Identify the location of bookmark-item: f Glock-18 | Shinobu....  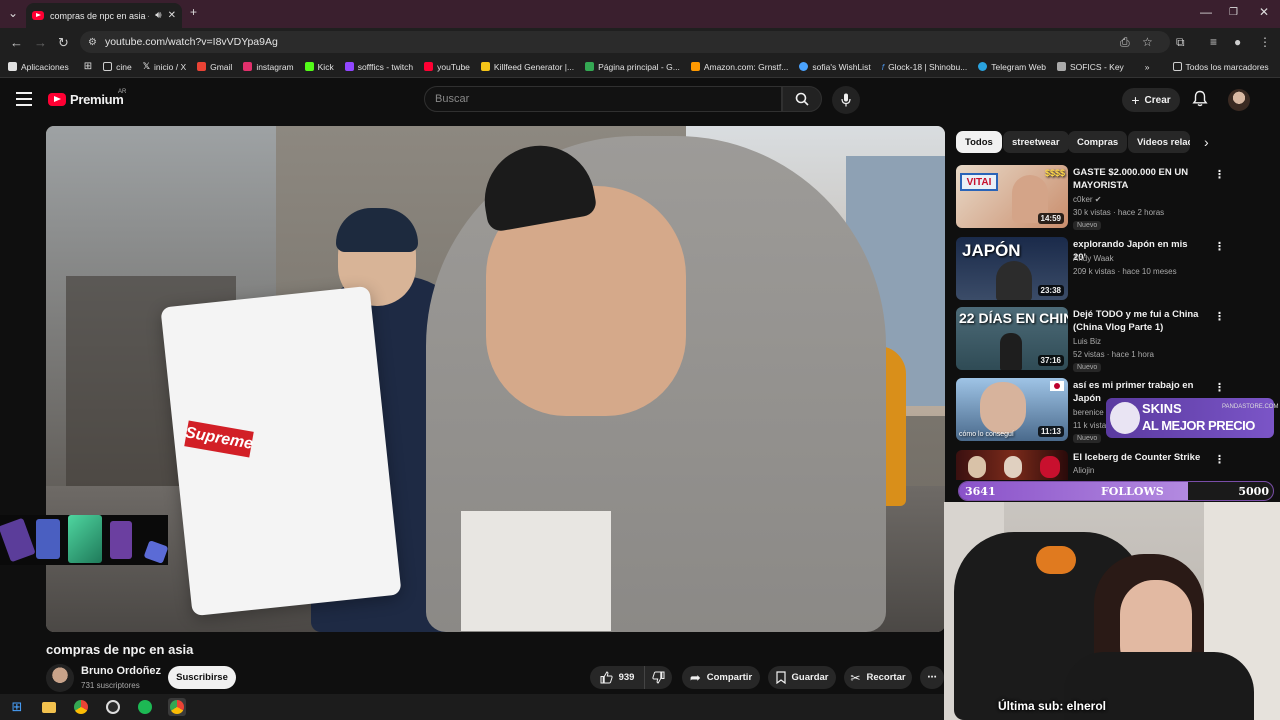
(925, 67).